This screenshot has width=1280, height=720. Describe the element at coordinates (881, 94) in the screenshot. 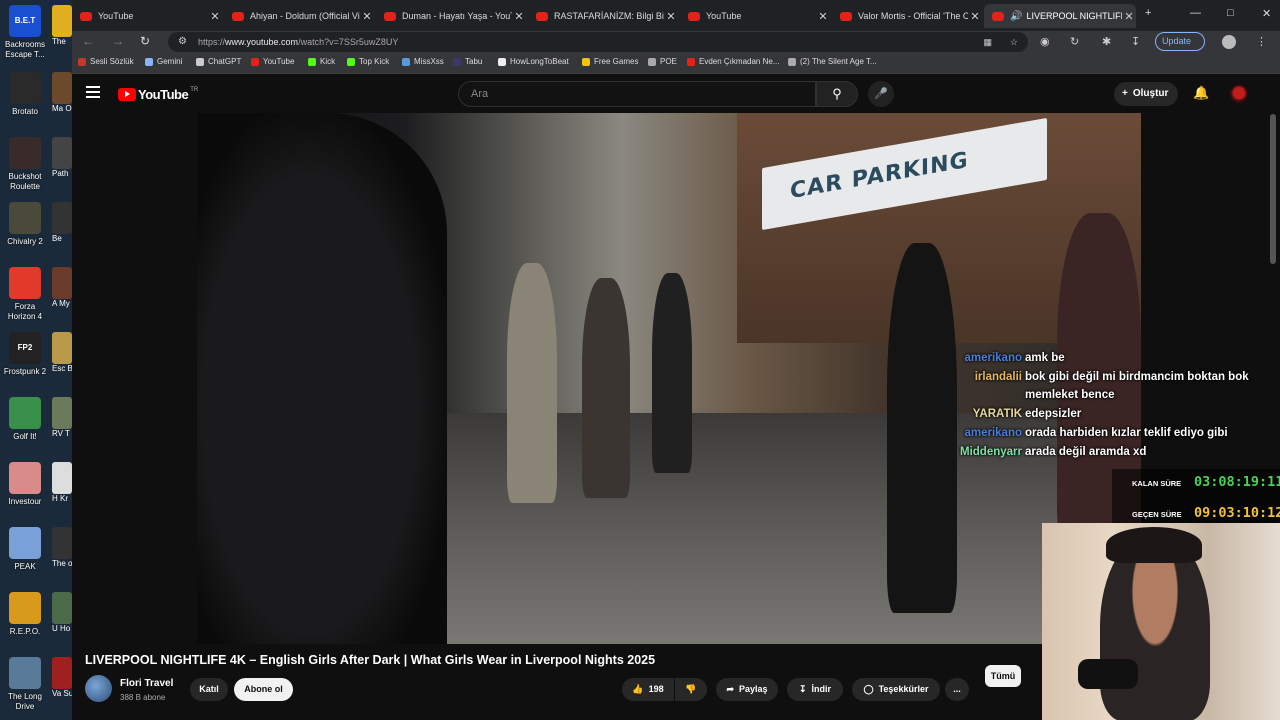

I see `voice-search-button: 🎤` at that location.